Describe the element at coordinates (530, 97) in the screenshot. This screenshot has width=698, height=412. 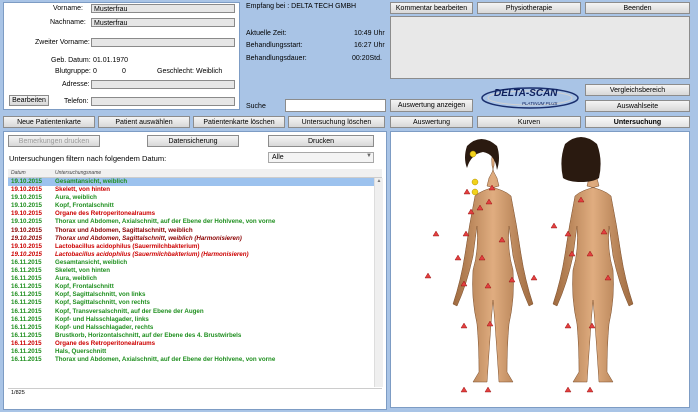
I see `delta-scan-logo: DELTA-SCAN PLATINUM PLUS` at that location.